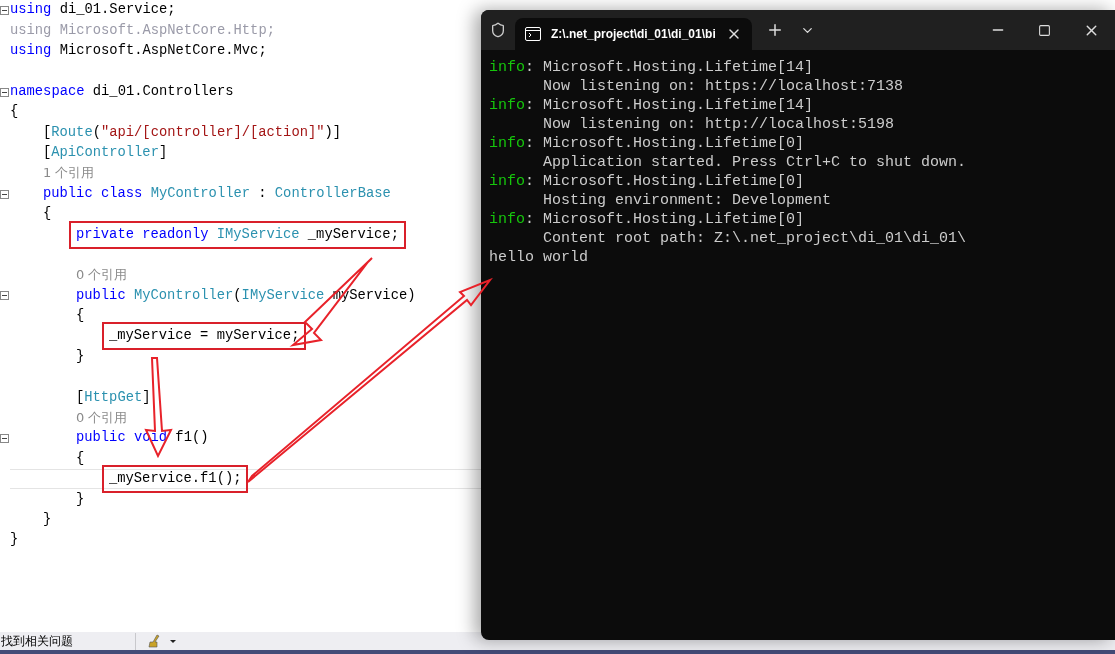  I want to click on console-line: Now listening on: https://localhost:7138, so click(723, 86).